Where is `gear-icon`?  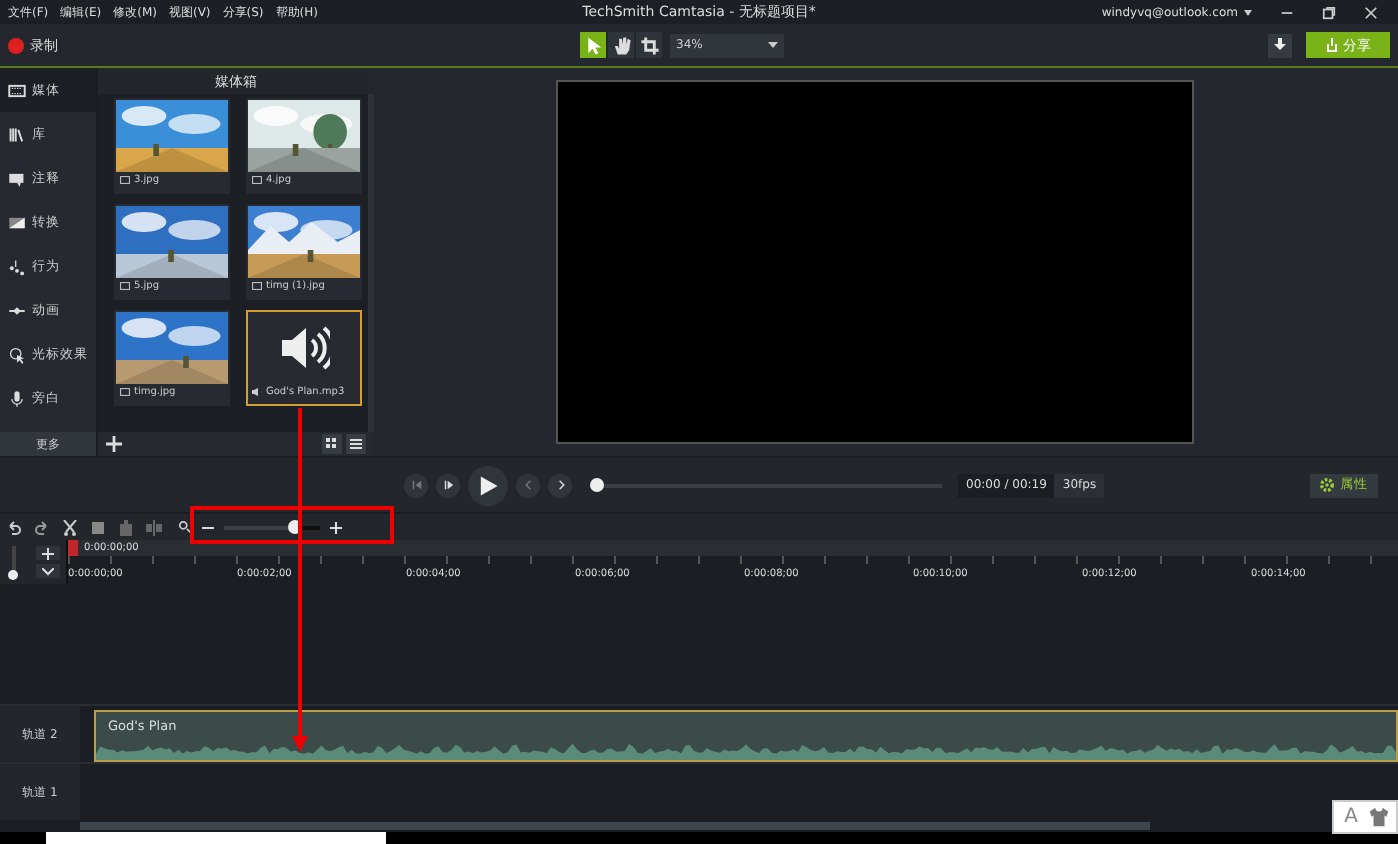
gear-icon is located at coordinates (1327, 485).